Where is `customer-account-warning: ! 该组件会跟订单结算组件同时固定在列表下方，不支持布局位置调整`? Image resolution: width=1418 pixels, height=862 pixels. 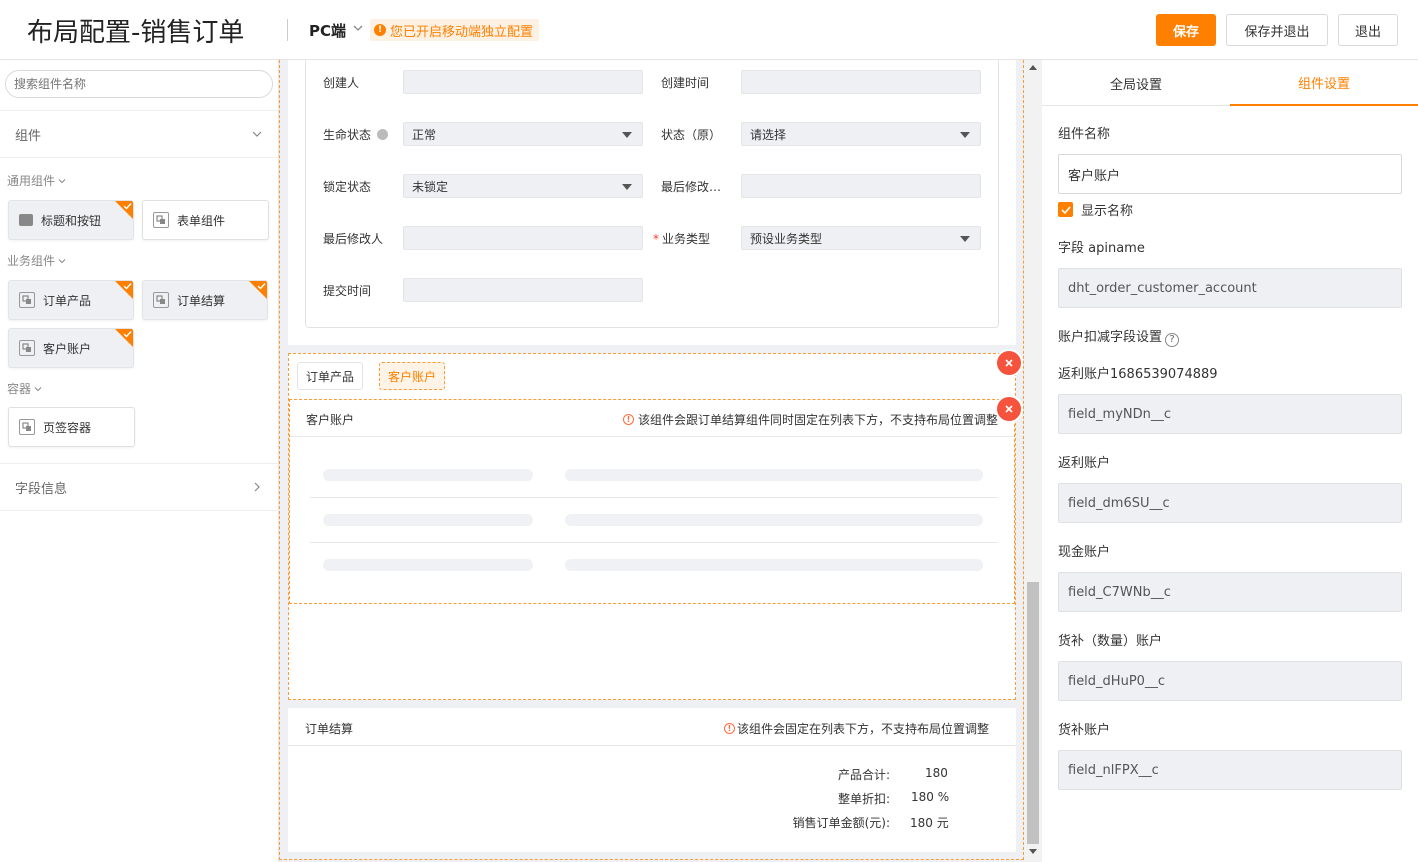 customer-account-warning: ! 该组件会跟订单结算组件同时固定在列表下方，不支持布局位置调整 is located at coordinates (810, 419).